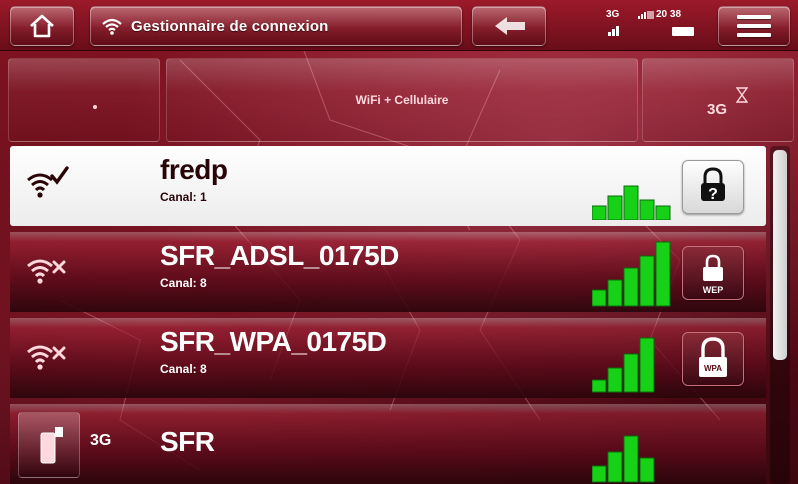 The width and height of the screenshot is (798, 484). What do you see at coordinates (613, 31) in the screenshot?
I see `cell-signal-icon` at bounding box center [613, 31].